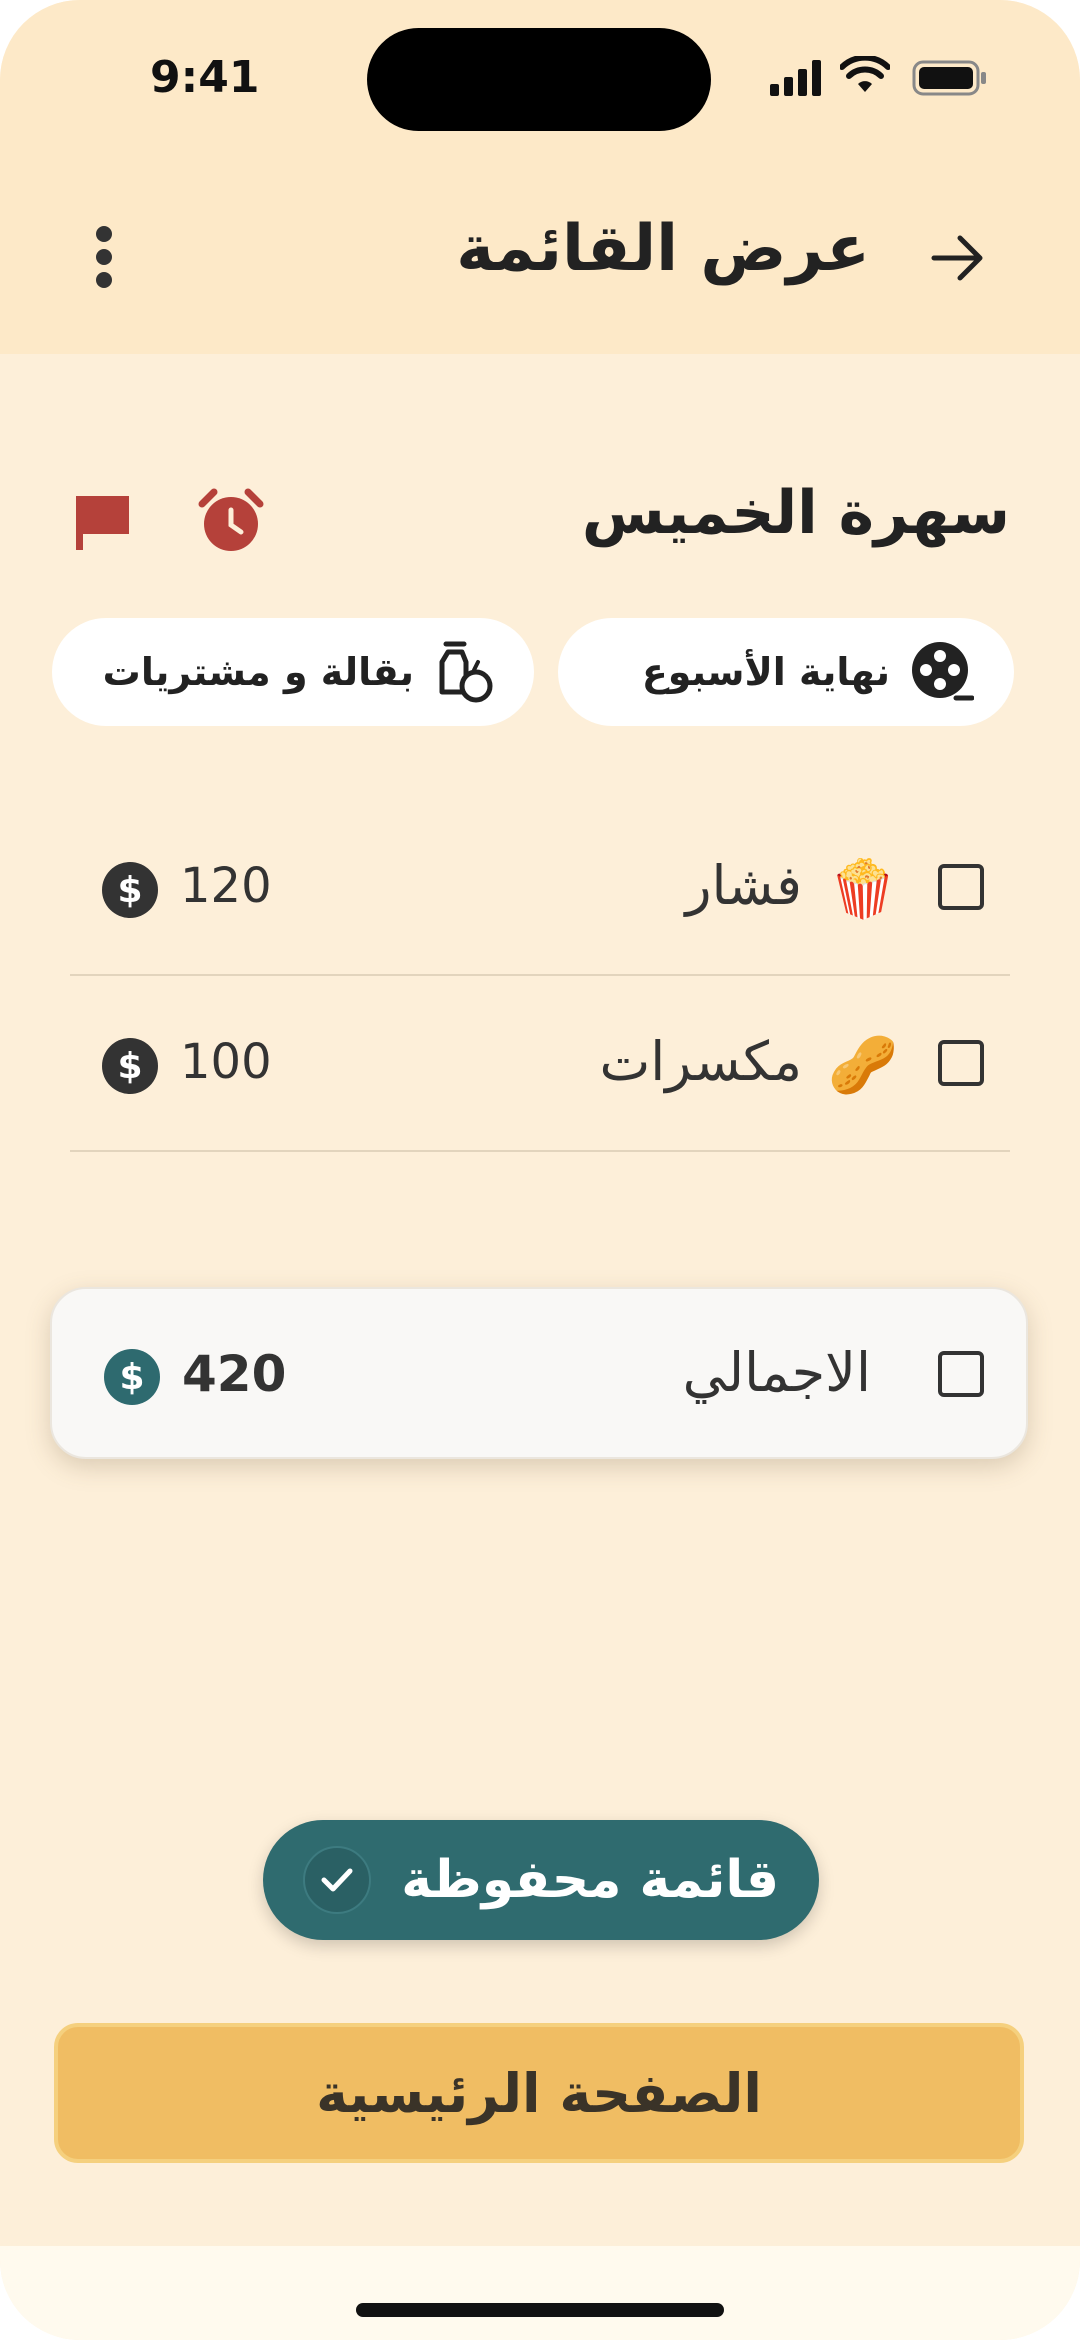 This screenshot has height=2340, width=1080. Describe the element at coordinates (234, 1374) in the screenshot. I see `total-value: 420` at that location.